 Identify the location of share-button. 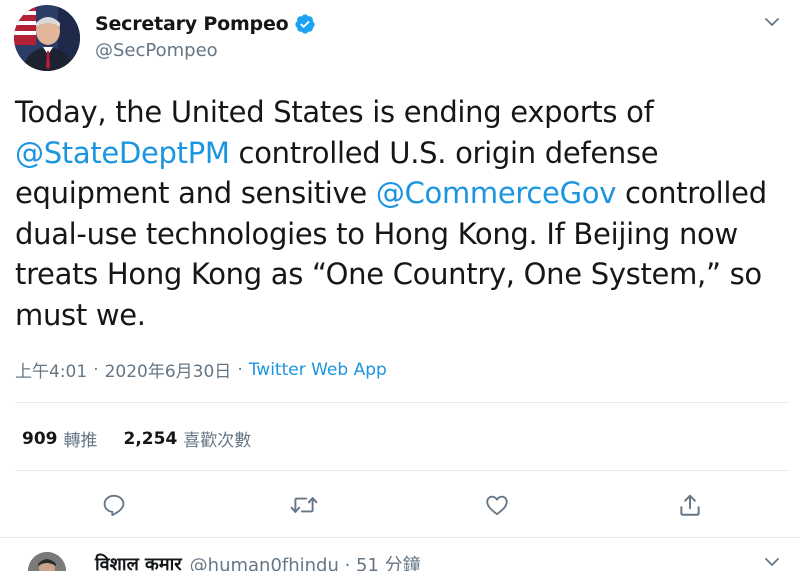
(690, 505).